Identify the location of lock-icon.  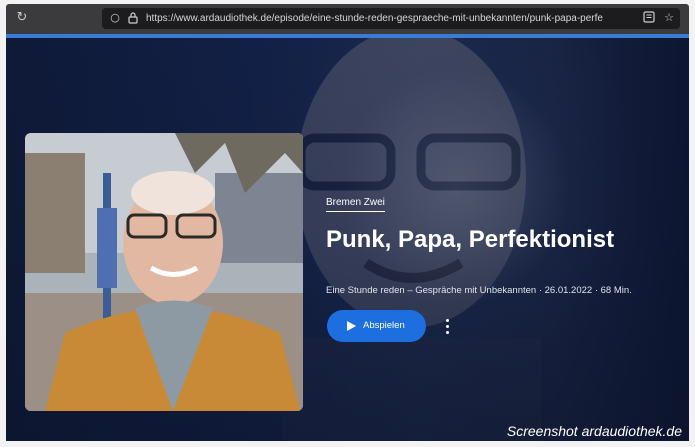
(133, 18).